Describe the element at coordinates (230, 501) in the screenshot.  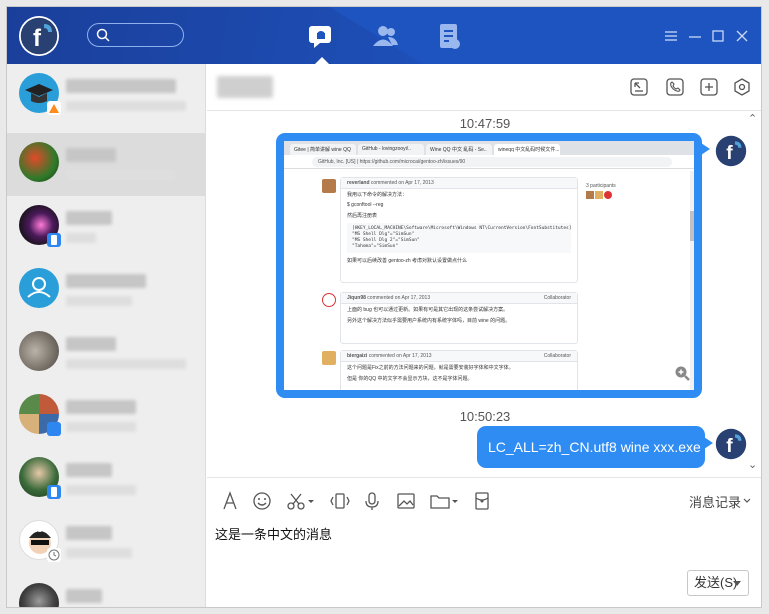
I see `font-icon` at that location.